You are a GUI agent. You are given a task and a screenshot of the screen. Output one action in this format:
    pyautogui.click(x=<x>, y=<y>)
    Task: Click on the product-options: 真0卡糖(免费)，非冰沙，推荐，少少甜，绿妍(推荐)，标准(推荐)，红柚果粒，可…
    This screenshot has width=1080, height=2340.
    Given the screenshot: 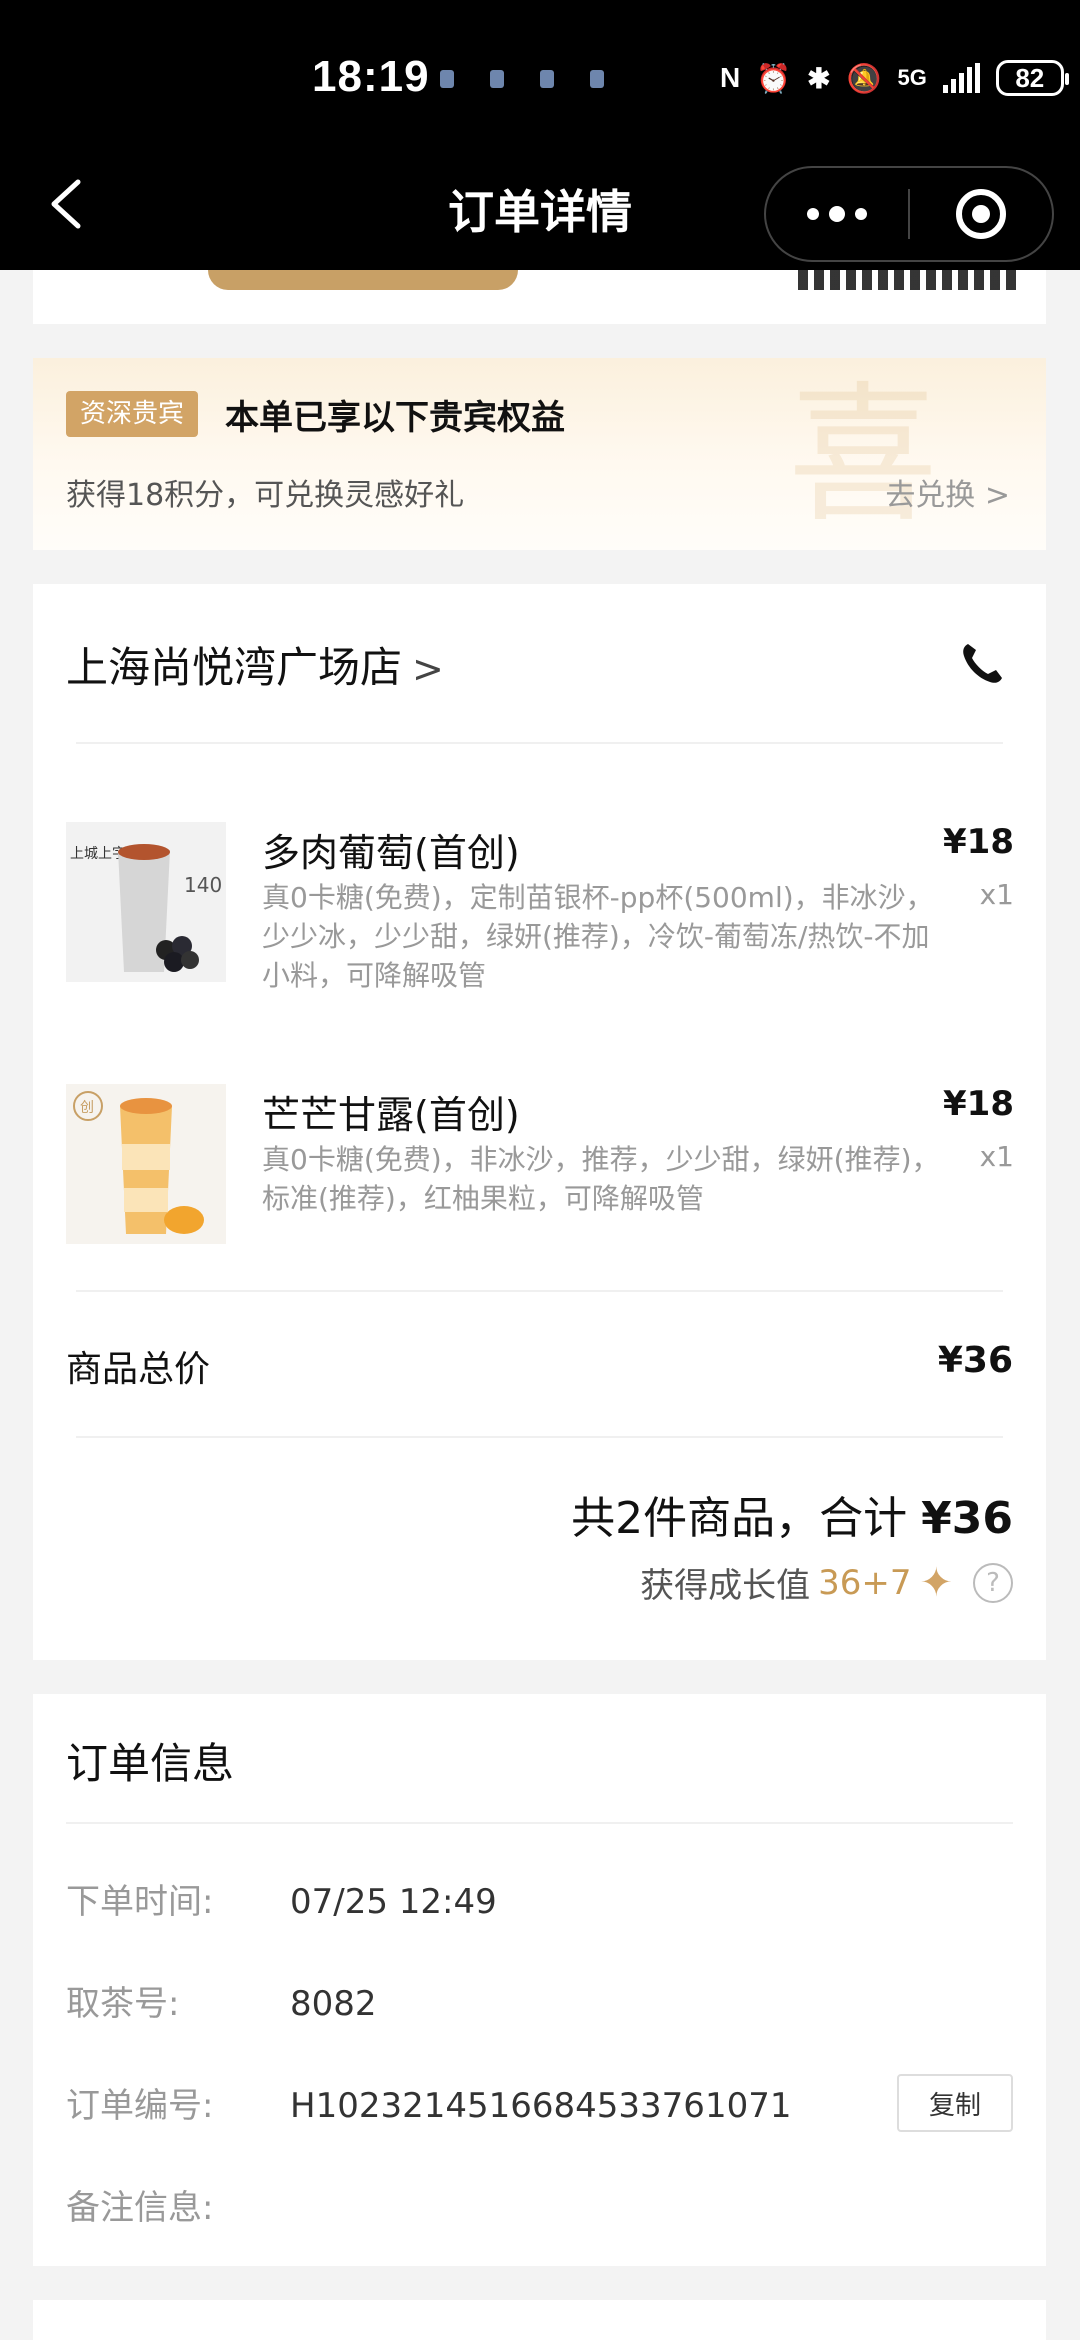 What is the action you would take?
    pyautogui.click(x=601, y=1179)
    